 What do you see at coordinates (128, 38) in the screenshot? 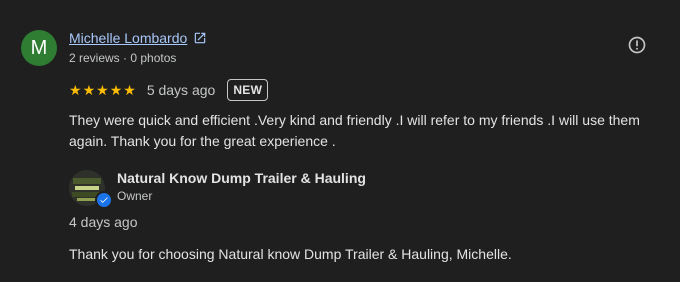
I see `reviewer-name-link: Michelle Lombardo` at bounding box center [128, 38].